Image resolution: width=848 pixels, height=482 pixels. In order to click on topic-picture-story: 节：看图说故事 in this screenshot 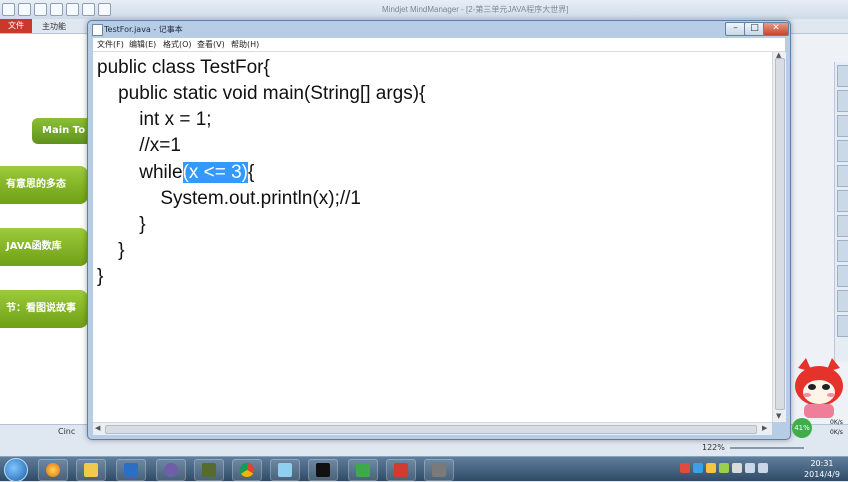, I will do `click(44, 309)`.